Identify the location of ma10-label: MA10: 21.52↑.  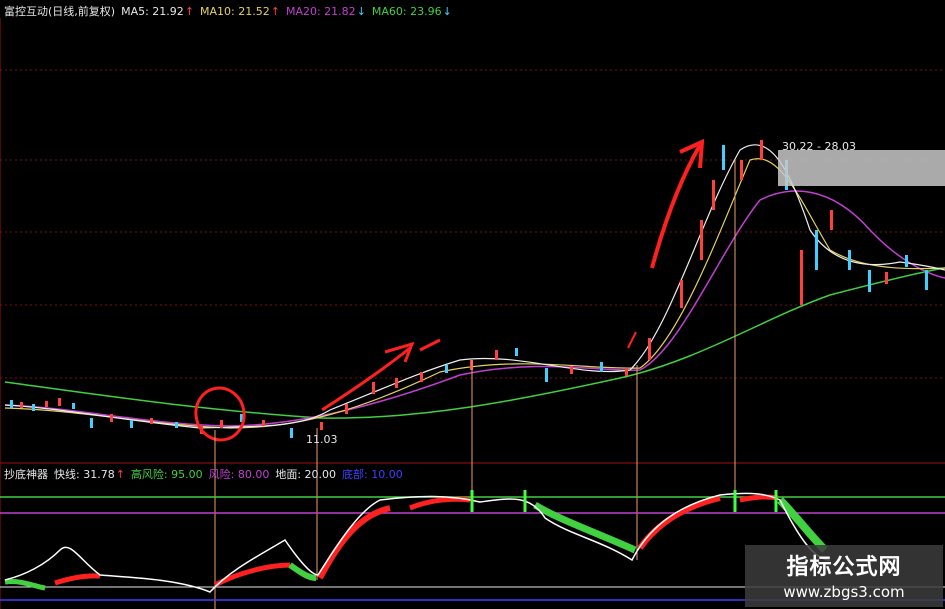
(240, 11).